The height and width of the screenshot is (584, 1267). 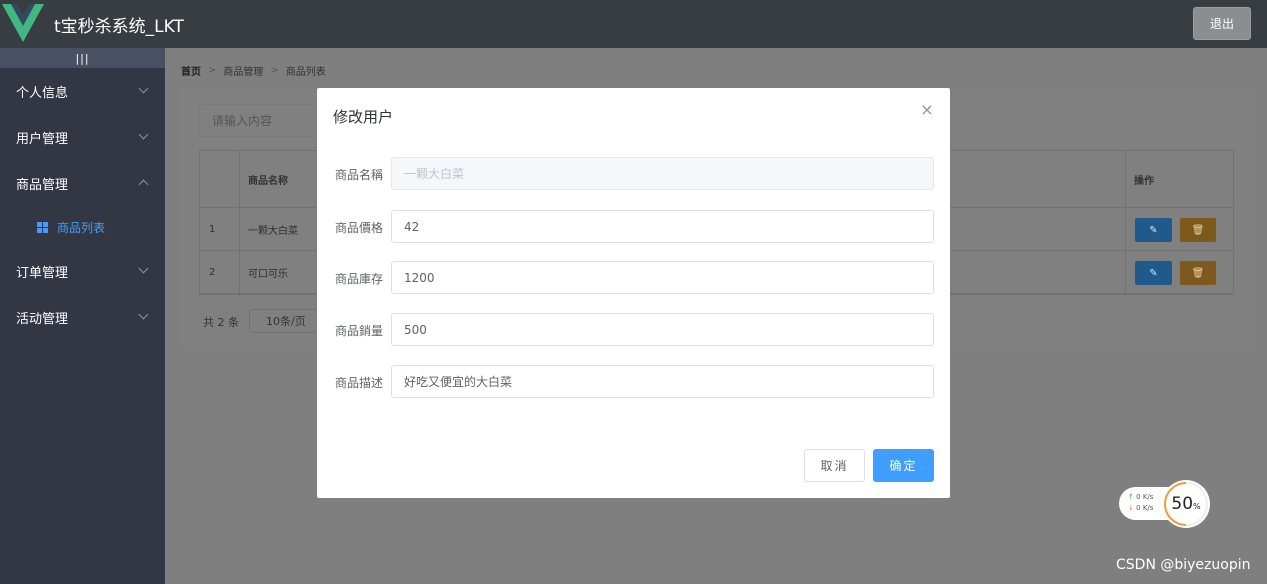 I want to click on breadcrumb: 首页 > 商品管理 > 商品列表, so click(x=253, y=70).